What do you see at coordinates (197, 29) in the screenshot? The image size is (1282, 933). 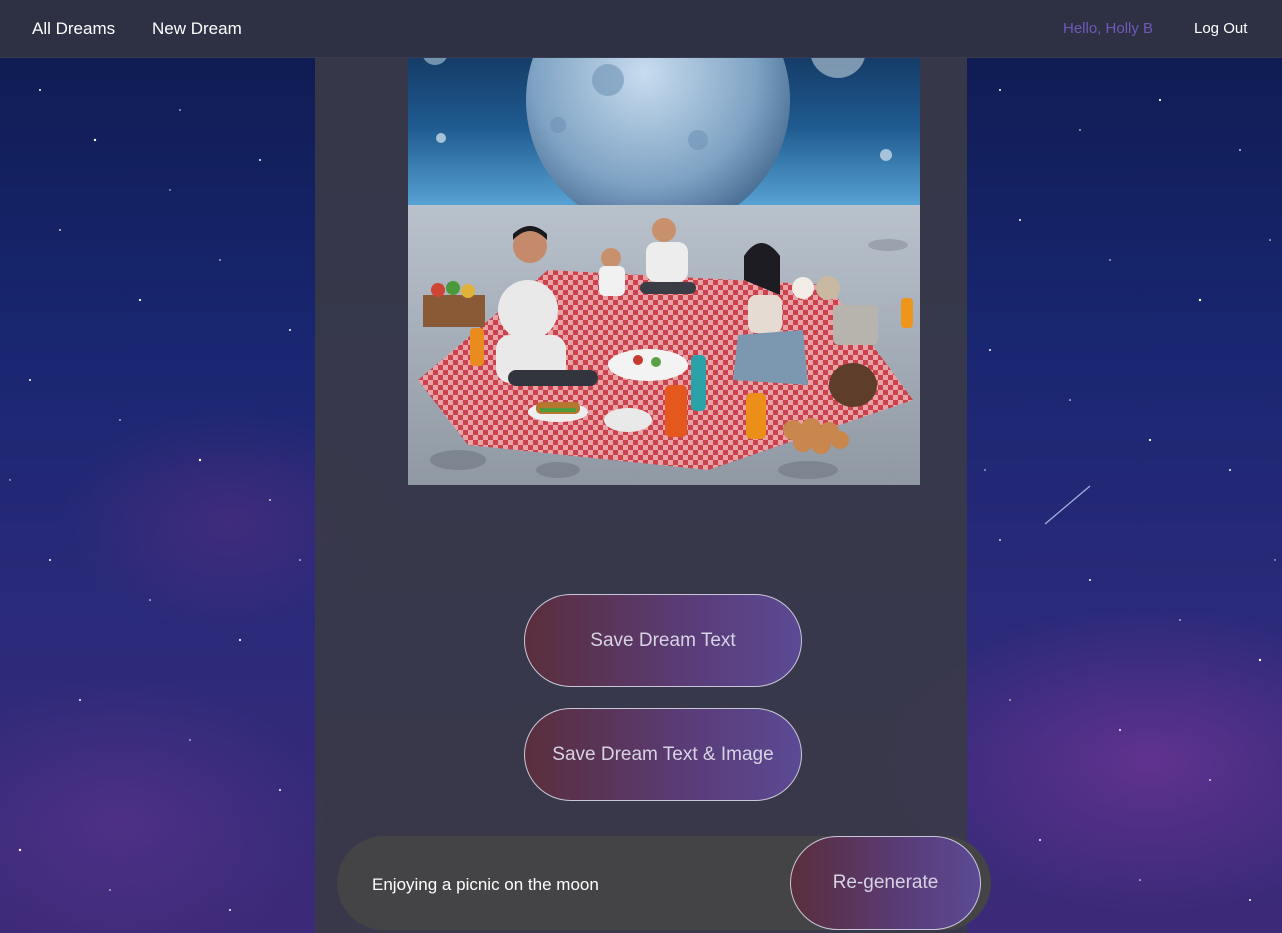 I see `nav-new-dream-link: New Dream` at bounding box center [197, 29].